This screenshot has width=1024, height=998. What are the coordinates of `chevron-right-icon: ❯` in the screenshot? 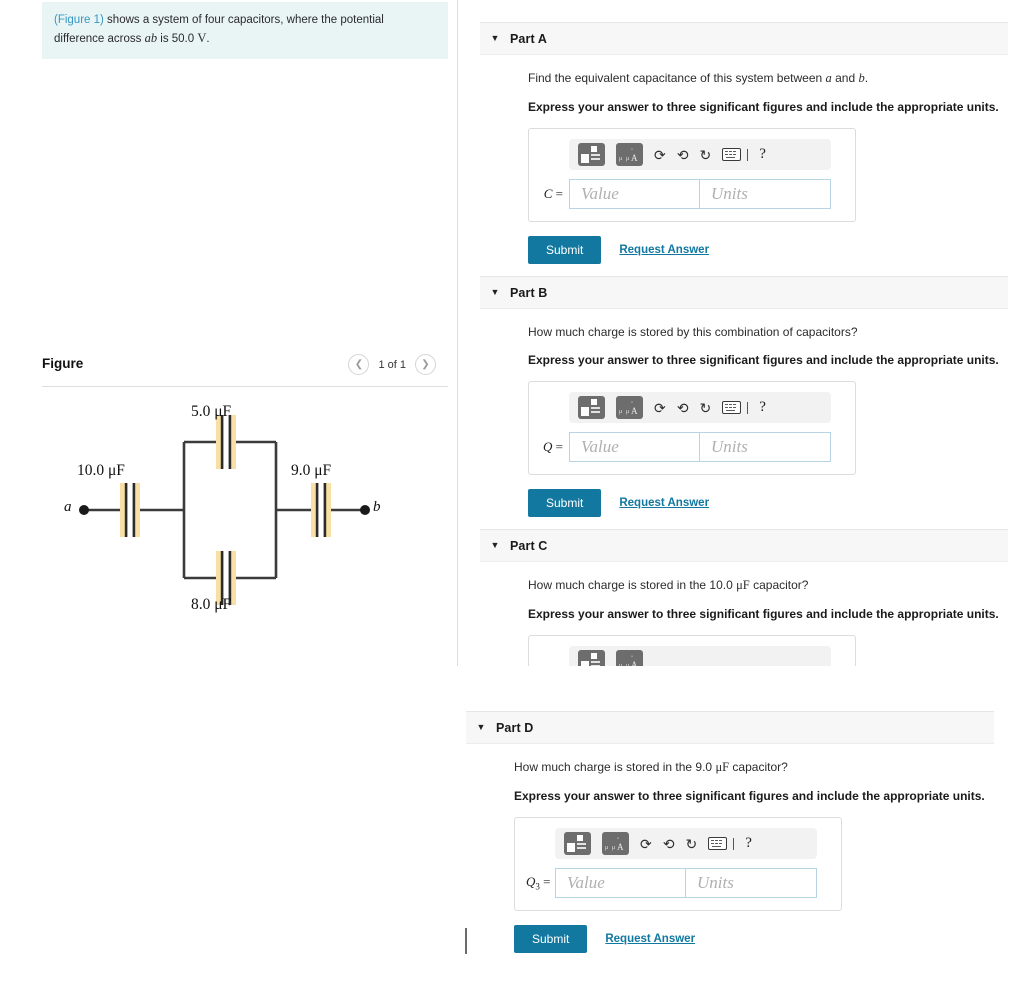 It's located at (425, 364).